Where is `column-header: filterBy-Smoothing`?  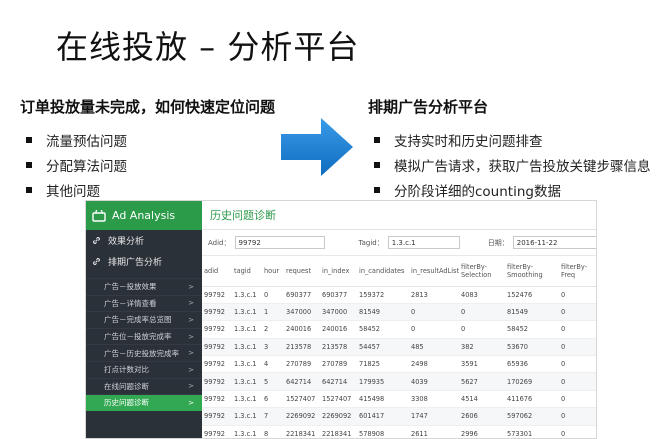
column-header: filterBy-Smoothing is located at coordinates (532, 271).